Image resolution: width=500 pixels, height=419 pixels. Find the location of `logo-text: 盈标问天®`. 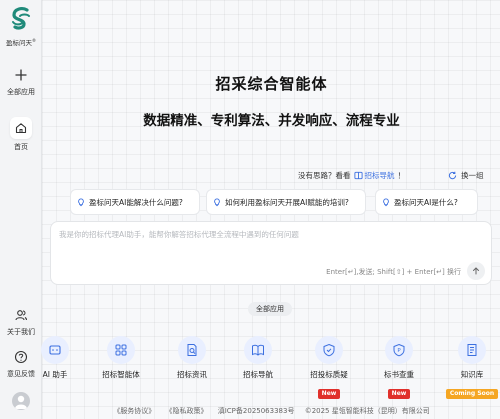

logo-text: 盈标问天® is located at coordinates (21, 42).